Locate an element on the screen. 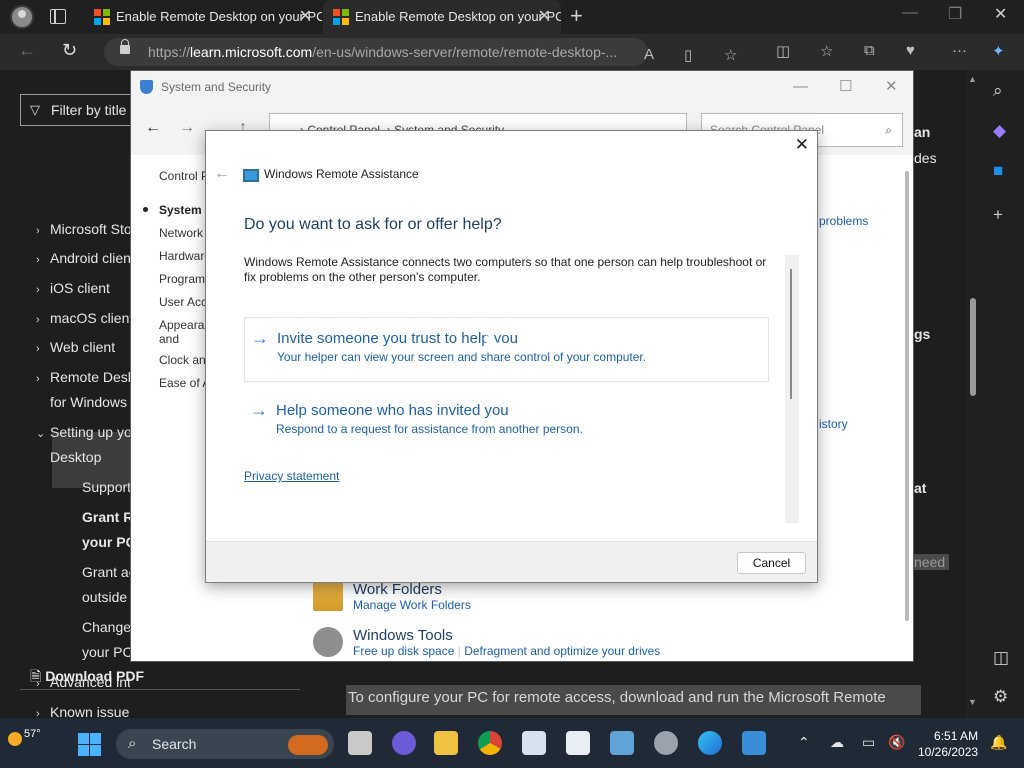 The image size is (1024, 768). file-explorer-icon is located at coordinates (446, 743).